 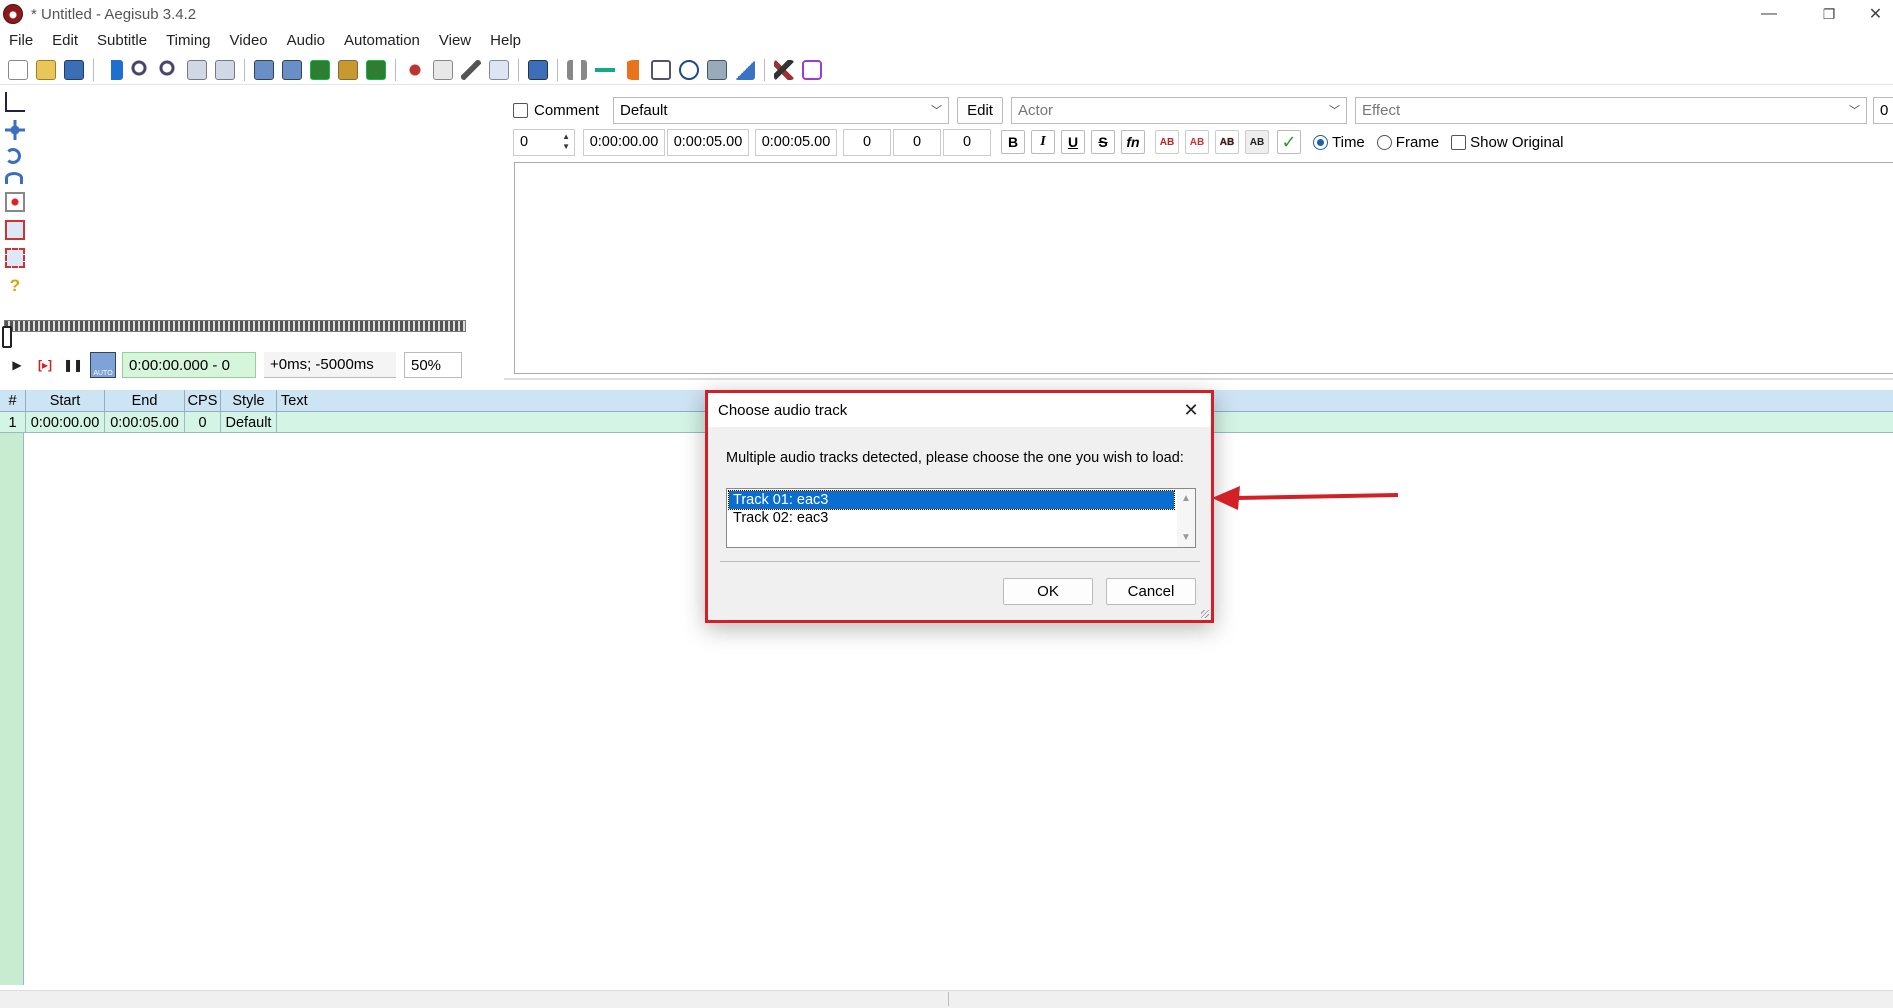 I want to click on play-icon: ▶, so click(x=17, y=365).